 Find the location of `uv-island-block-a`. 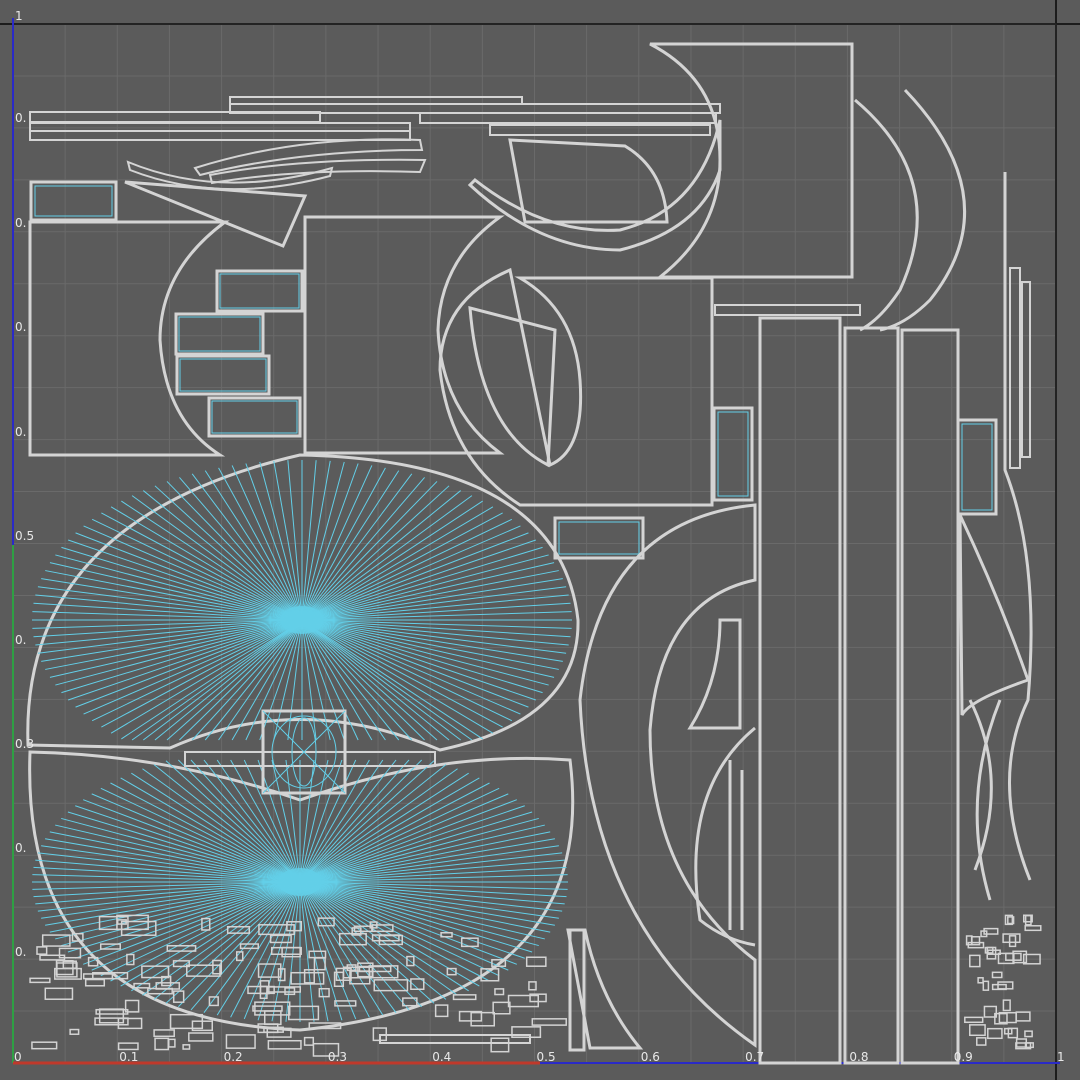

uv-island-block-a is located at coordinates (73, 201).